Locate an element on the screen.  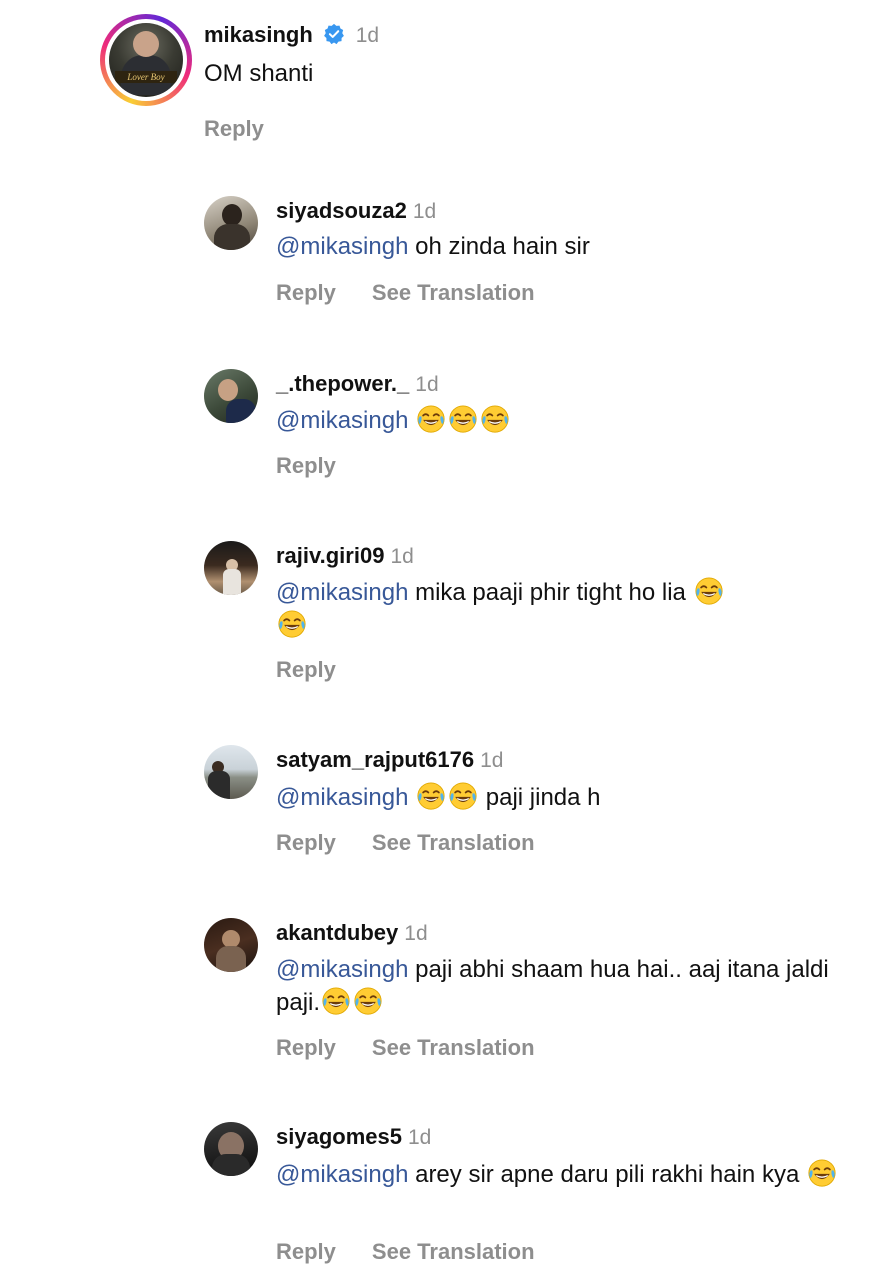
comment-text: @mikasingh is located at coordinates (566, 420).